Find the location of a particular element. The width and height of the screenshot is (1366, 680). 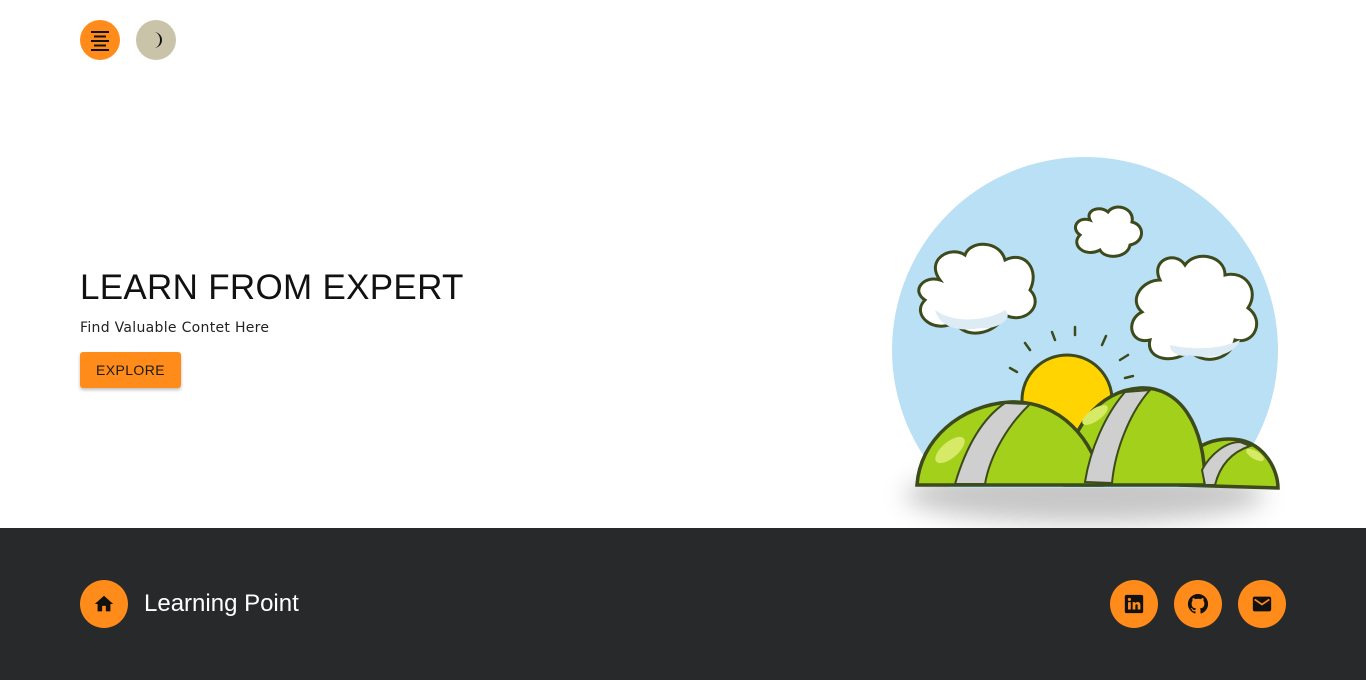

brand-name: Learning Point is located at coordinates (221, 604).